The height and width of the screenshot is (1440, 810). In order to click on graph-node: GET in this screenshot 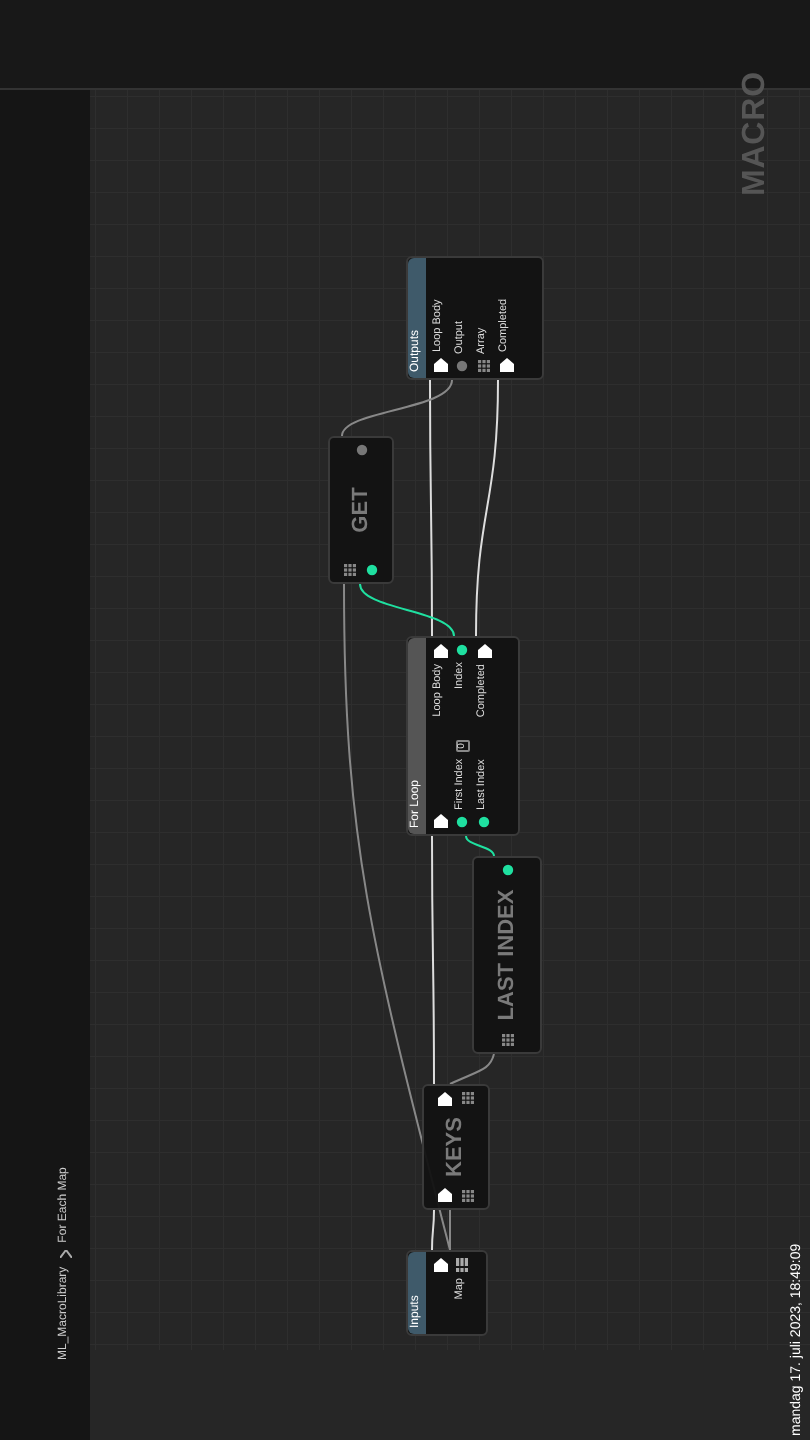, I will do `click(361, 510)`.